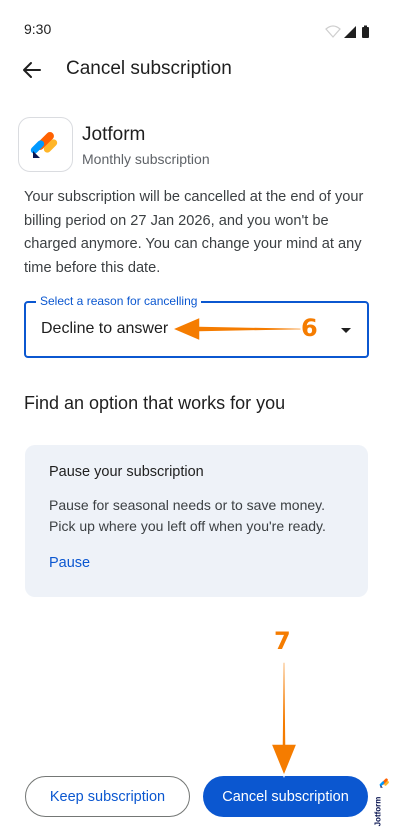  I want to click on jotform-watermark: Jotform, so click(382, 804).